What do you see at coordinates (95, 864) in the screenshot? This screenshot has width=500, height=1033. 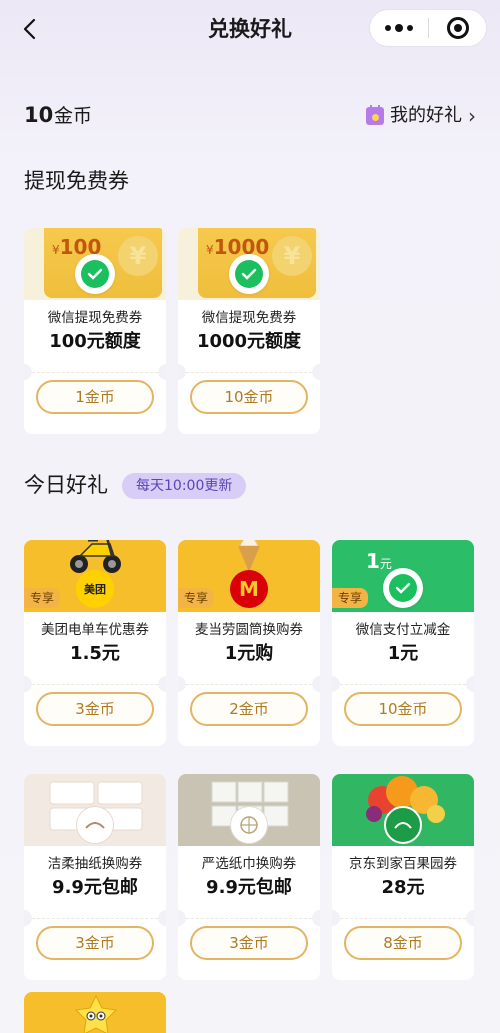 I see `gift-name: 洁柔抽纸换购券` at bounding box center [95, 864].